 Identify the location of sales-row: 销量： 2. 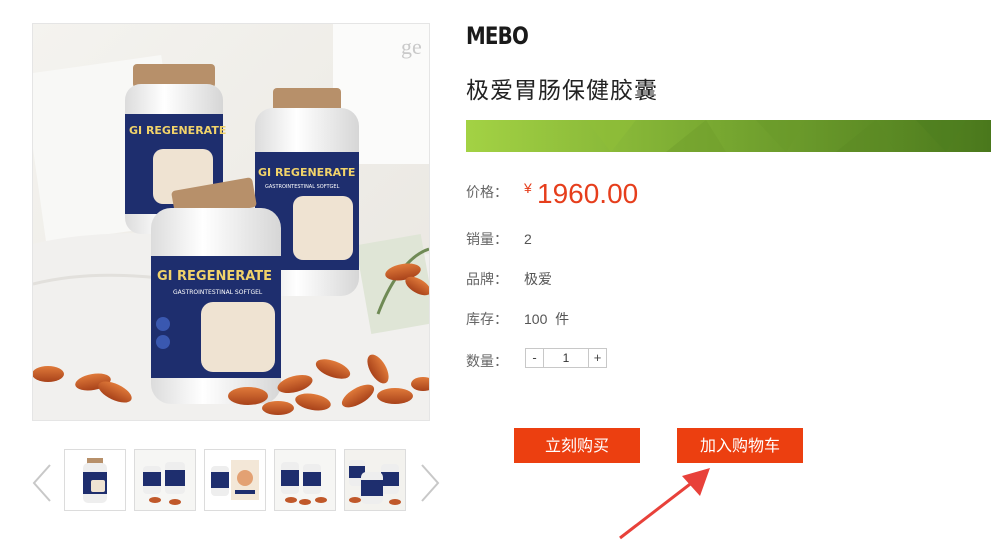
(499, 239).